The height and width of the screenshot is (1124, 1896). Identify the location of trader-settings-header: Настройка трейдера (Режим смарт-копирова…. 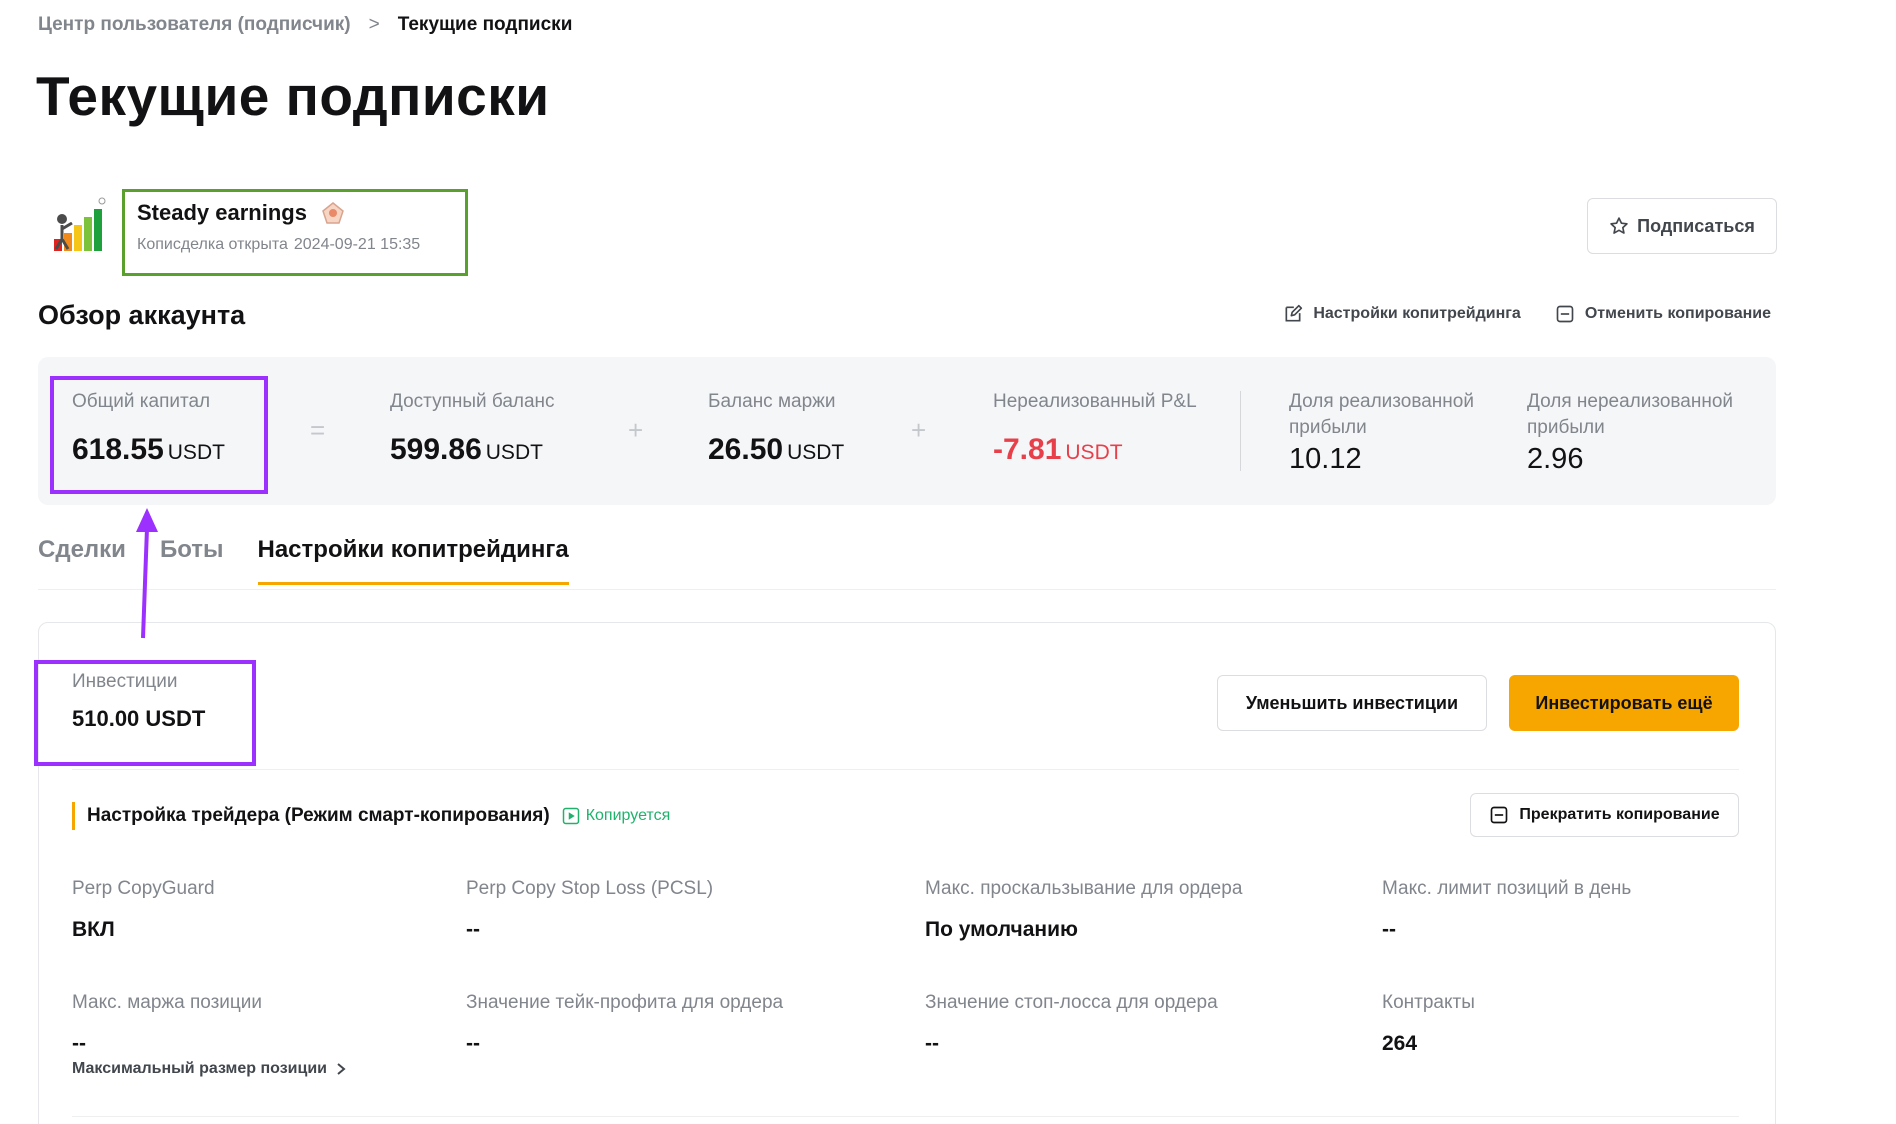
(371, 816).